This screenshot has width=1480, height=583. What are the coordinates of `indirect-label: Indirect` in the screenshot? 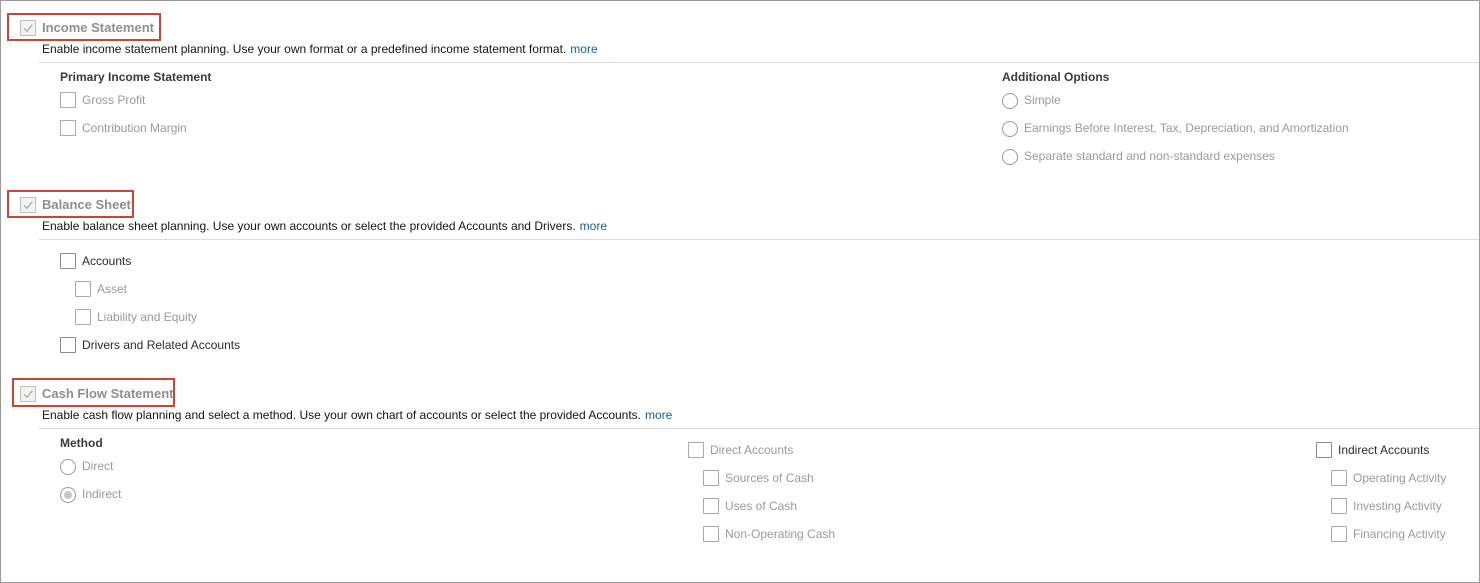 It's located at (102, 494).